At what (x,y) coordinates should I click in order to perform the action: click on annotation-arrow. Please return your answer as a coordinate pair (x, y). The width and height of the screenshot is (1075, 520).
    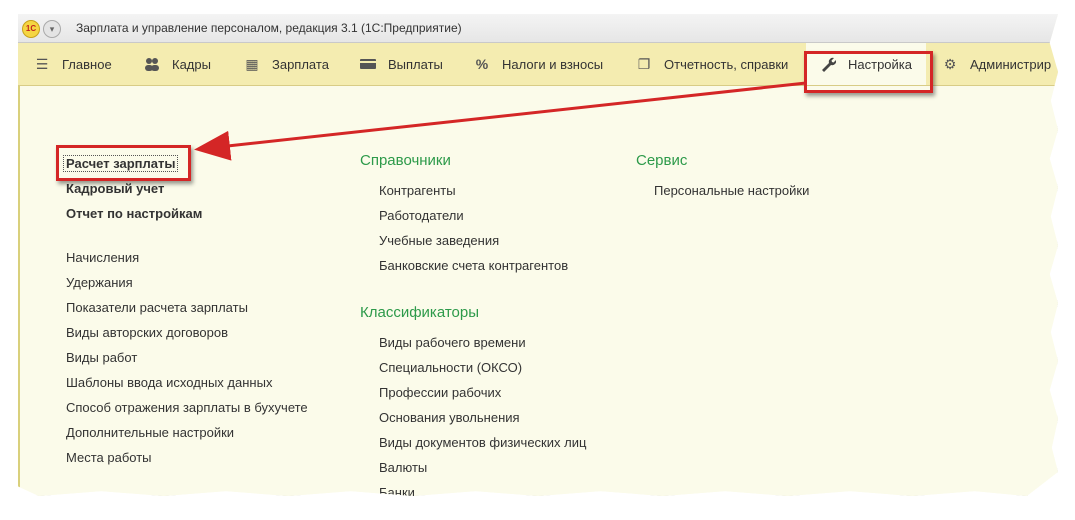
    Looking at the image, I should click on (500, 121).